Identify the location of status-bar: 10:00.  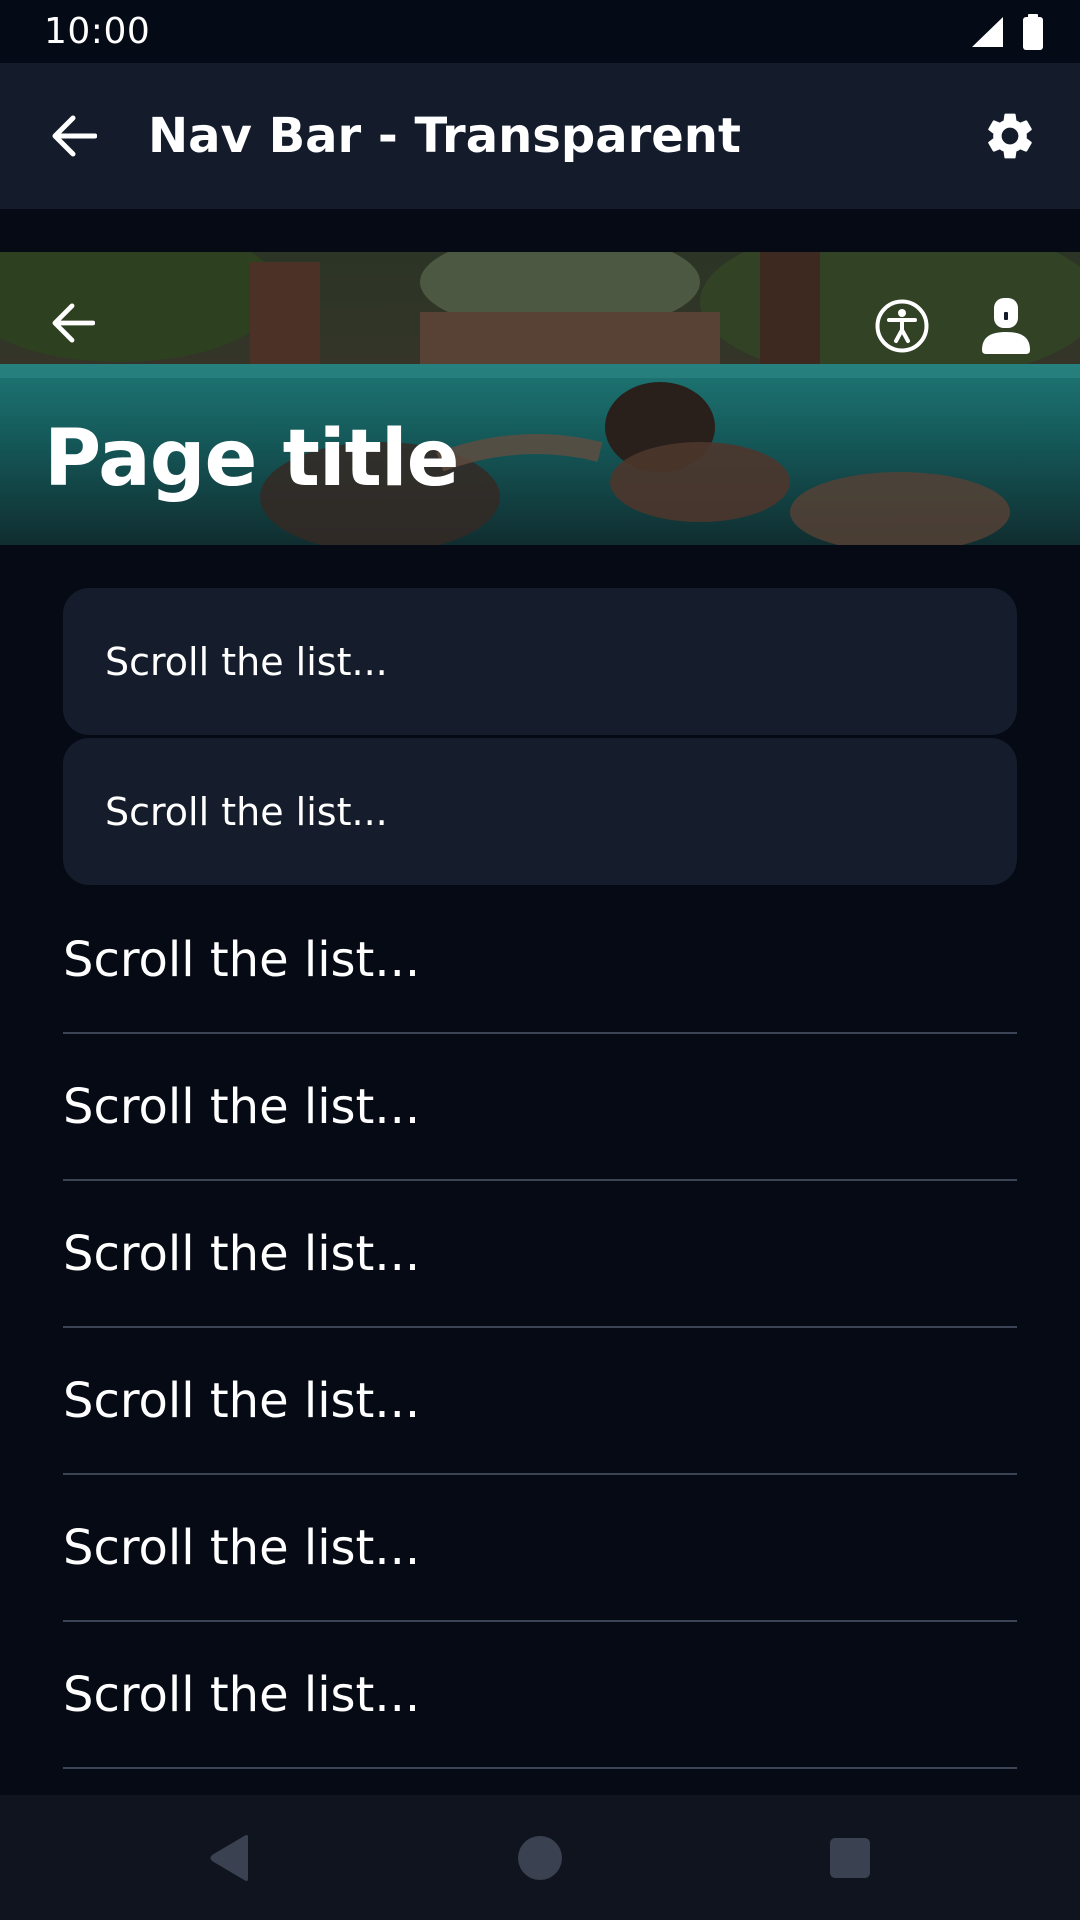
(540, 31).